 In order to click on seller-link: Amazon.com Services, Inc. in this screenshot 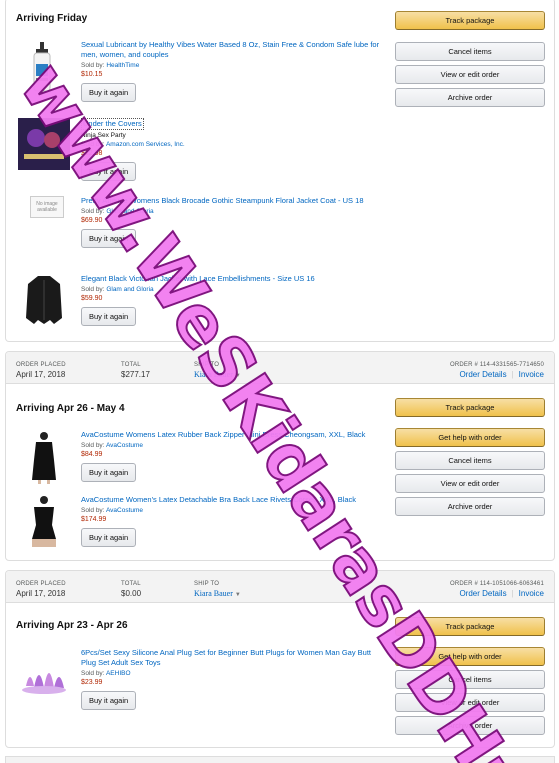, I will do `click(145, 144)`.